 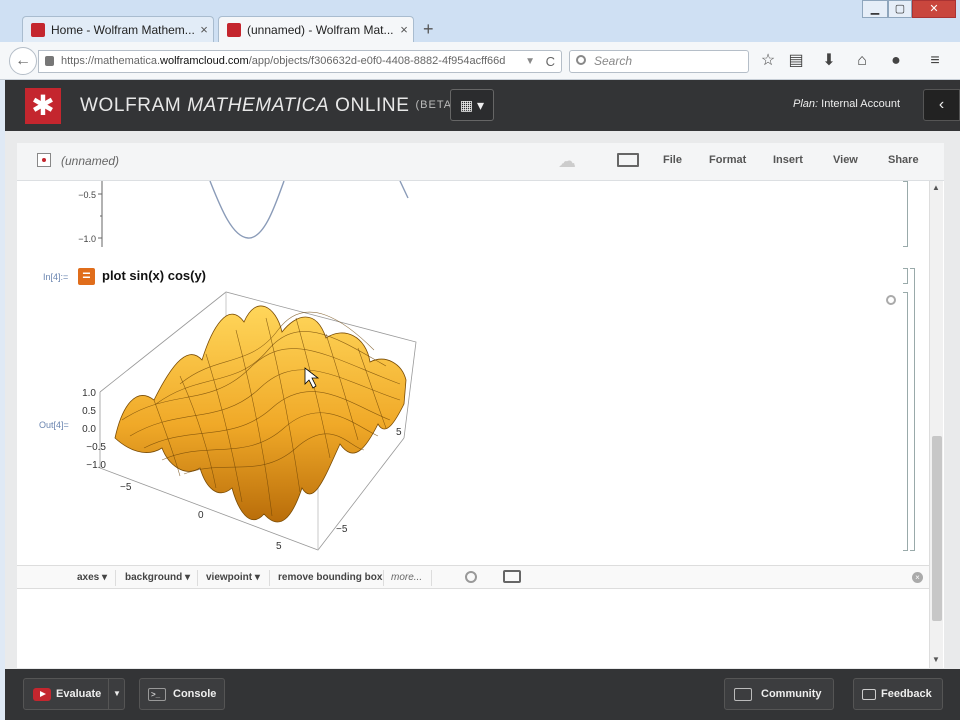 I want to click on search-icon, so click(x=581, y=60).